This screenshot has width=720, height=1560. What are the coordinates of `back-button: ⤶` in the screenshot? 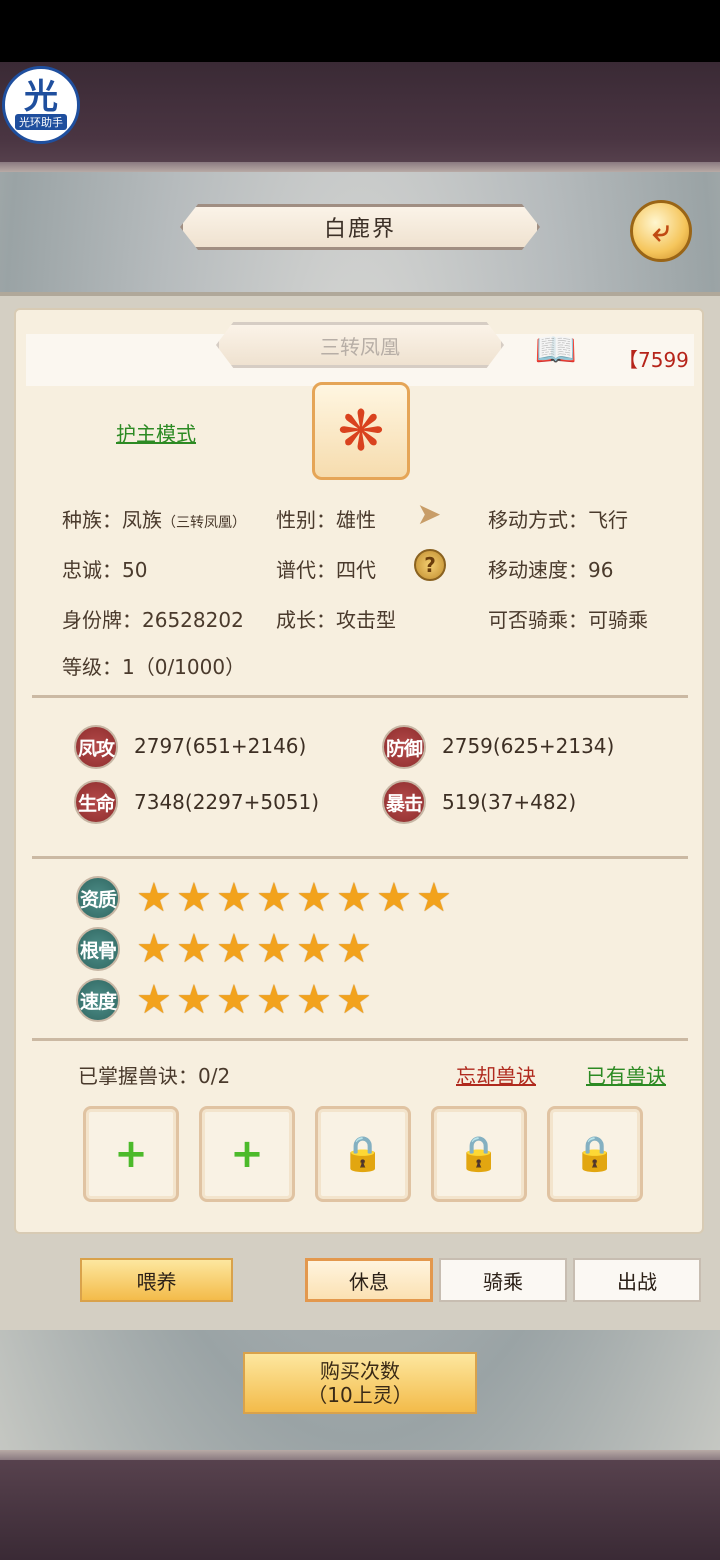 It's located at (661, 231).